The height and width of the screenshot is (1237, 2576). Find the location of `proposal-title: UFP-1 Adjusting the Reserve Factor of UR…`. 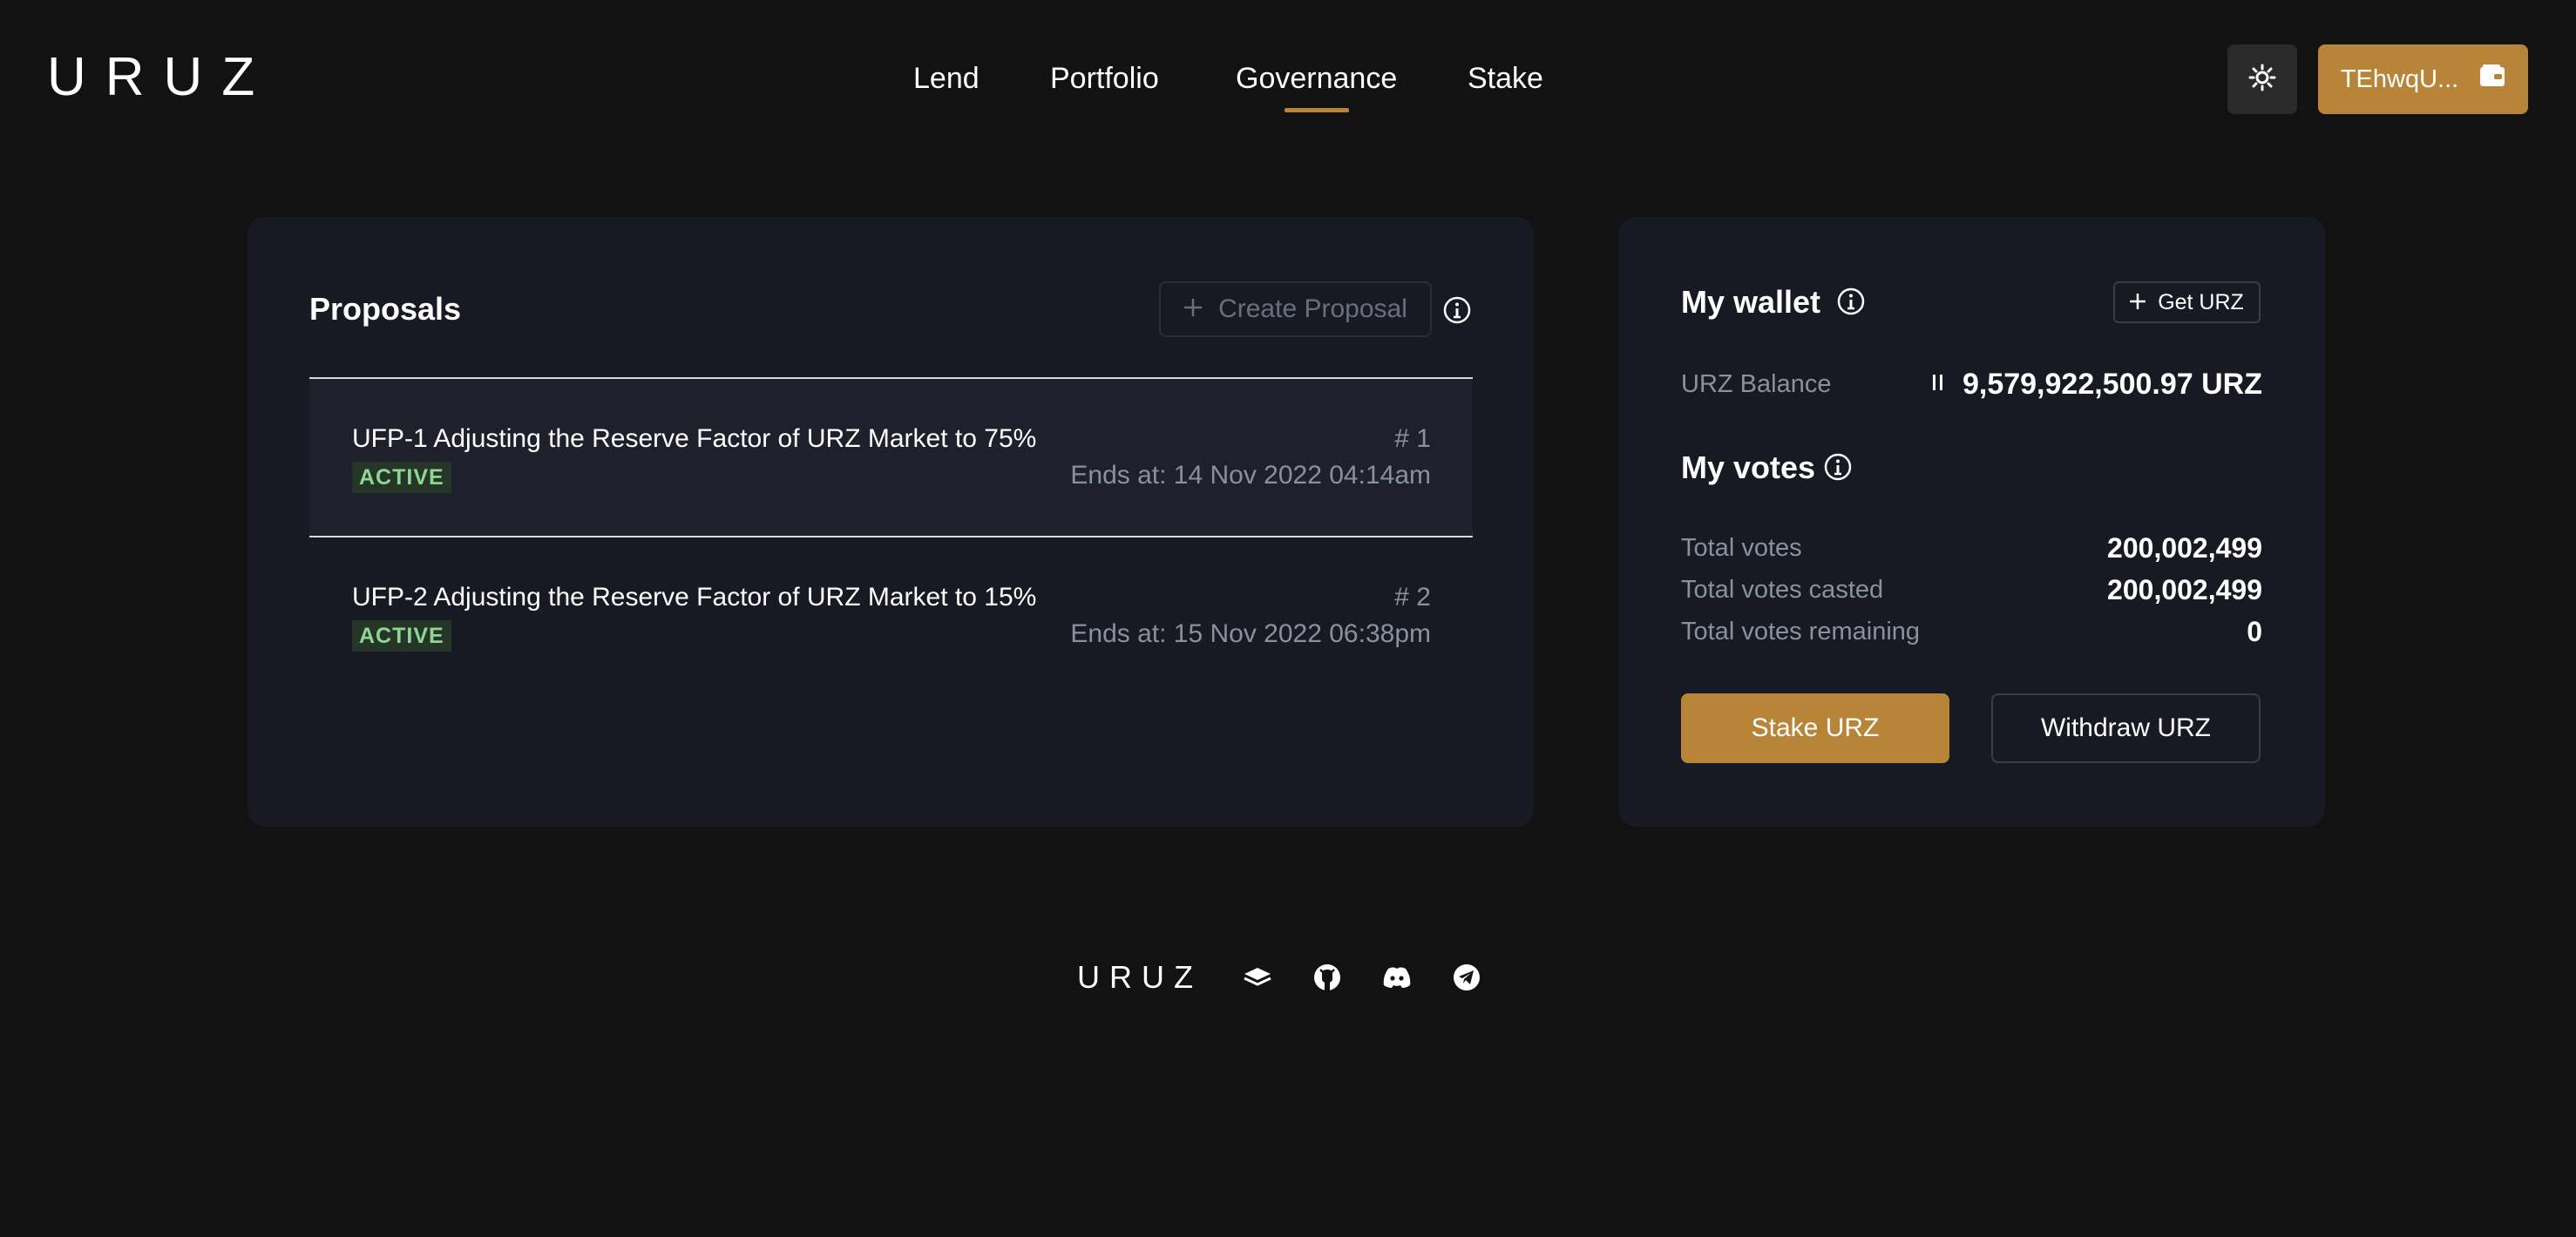

proposal-title: UFP-1 Adjusting the Reserve Factor of UR… is located at coordinates (695, 438).